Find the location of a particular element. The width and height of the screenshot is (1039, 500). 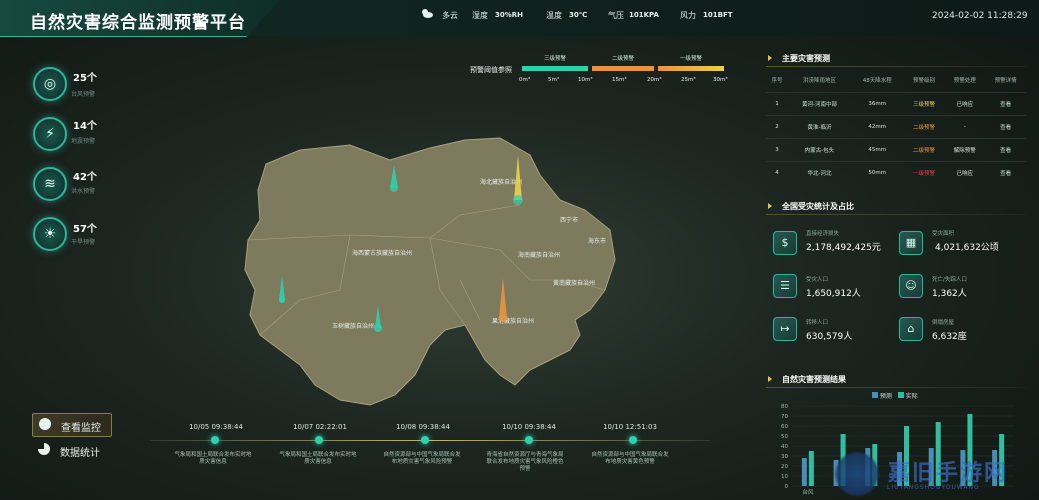

timeline-date: 10/10 12:51:03 is located at coordinates (630, 427).